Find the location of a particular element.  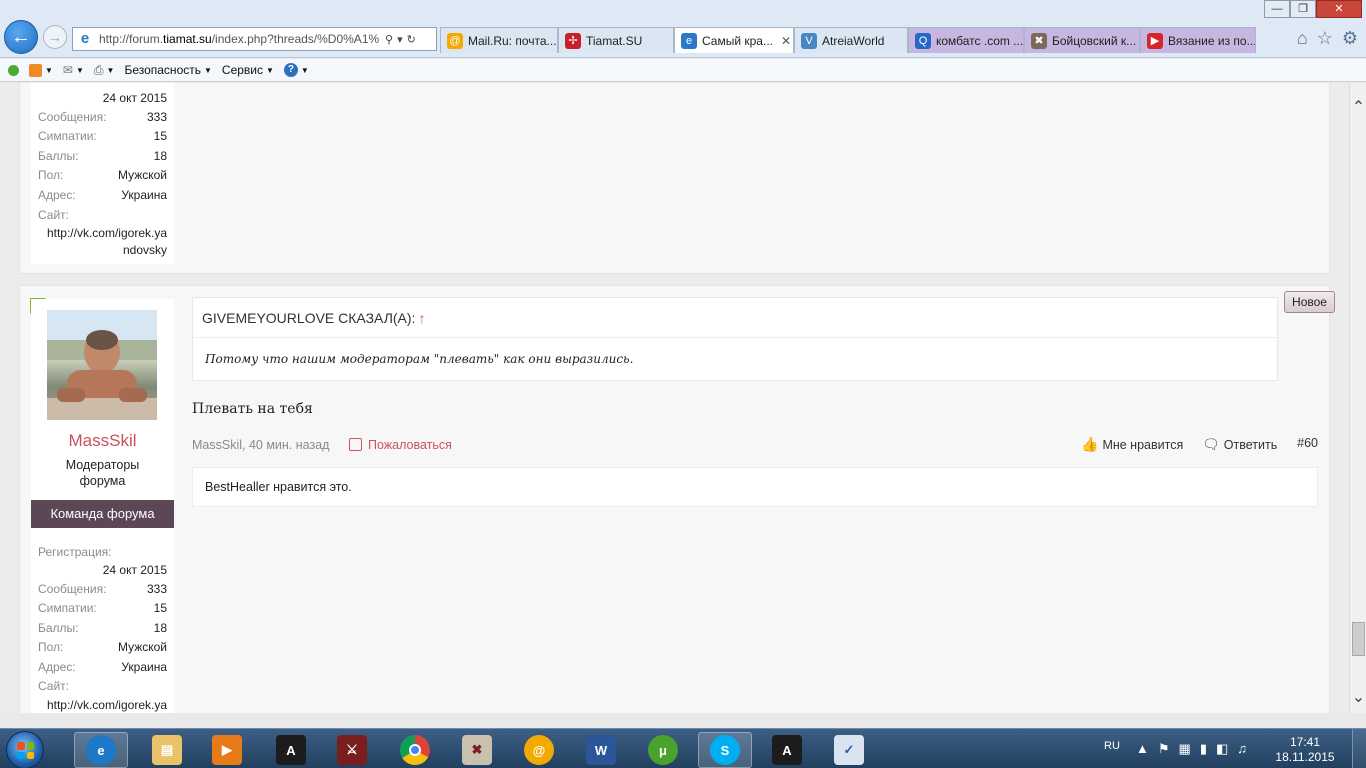

search-icon: Q is located at coordinates (923, 40).